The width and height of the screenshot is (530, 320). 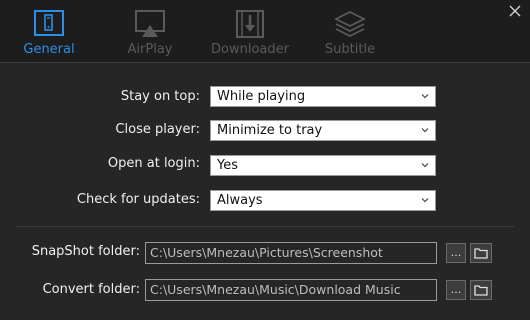 I want to click on airplay-icon, so click(x=150, y=23).